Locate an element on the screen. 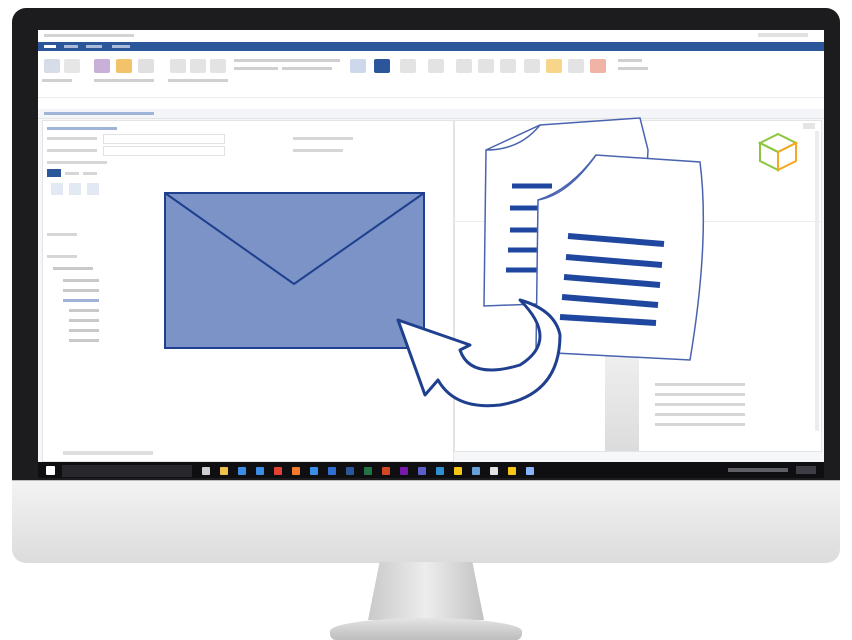 Image resolution: width=852 pixels, height=640 pixels. list-item-selected is located at coordinates (81, 300).